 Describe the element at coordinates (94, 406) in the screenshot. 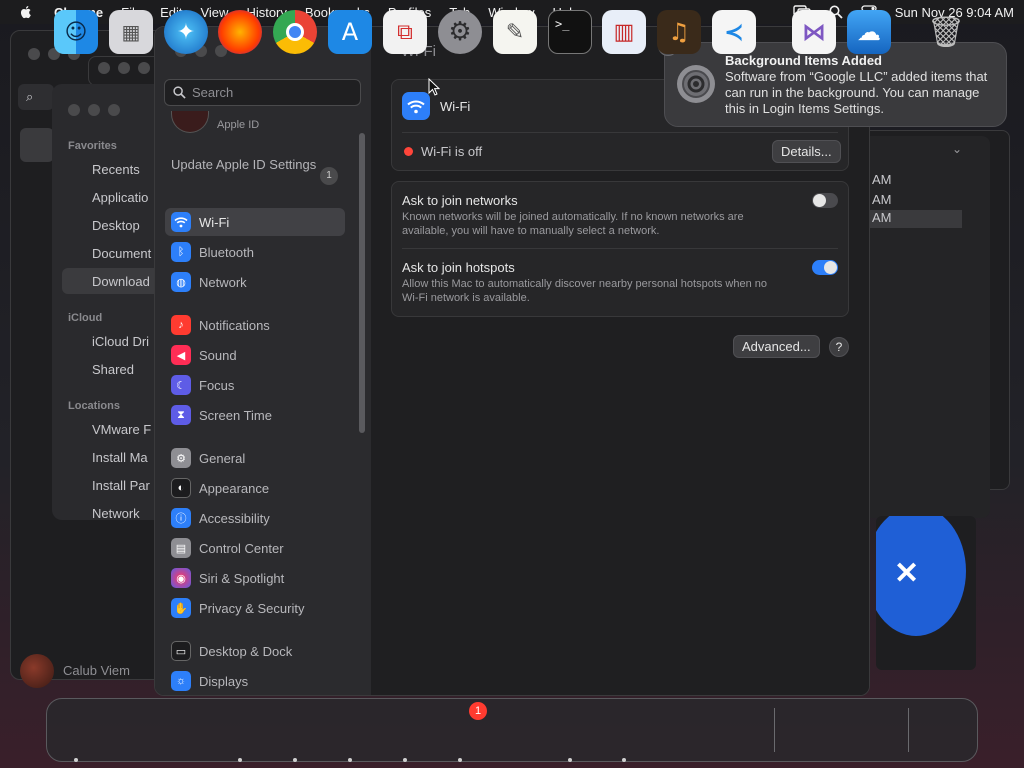

I see `finder-section-locations: Locations` at that location.